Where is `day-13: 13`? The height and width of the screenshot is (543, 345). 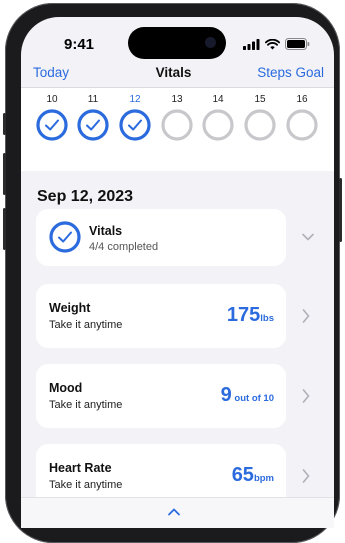 day-13: 13 is located at coordinates (177, 117).